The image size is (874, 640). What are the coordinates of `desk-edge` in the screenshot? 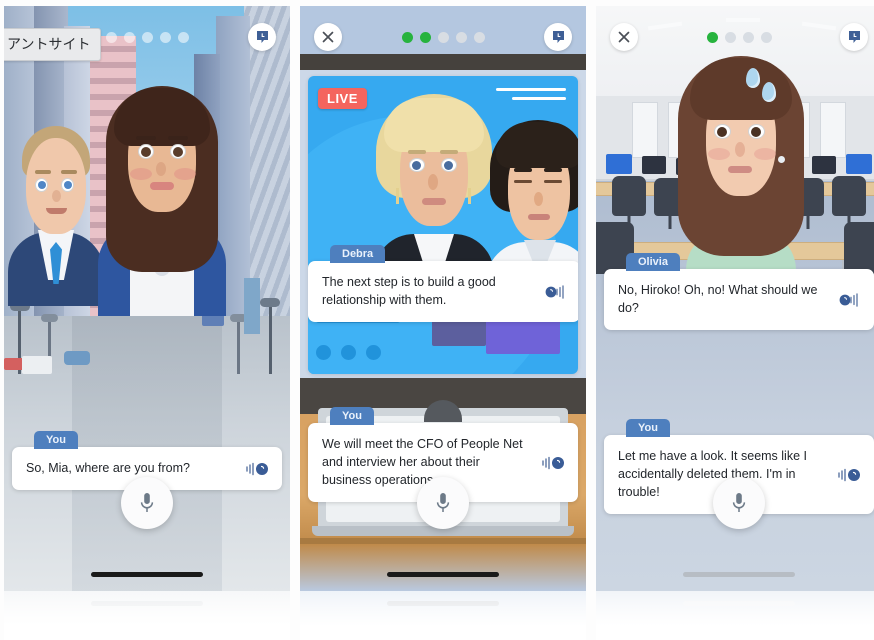 It's located at (443, 541).